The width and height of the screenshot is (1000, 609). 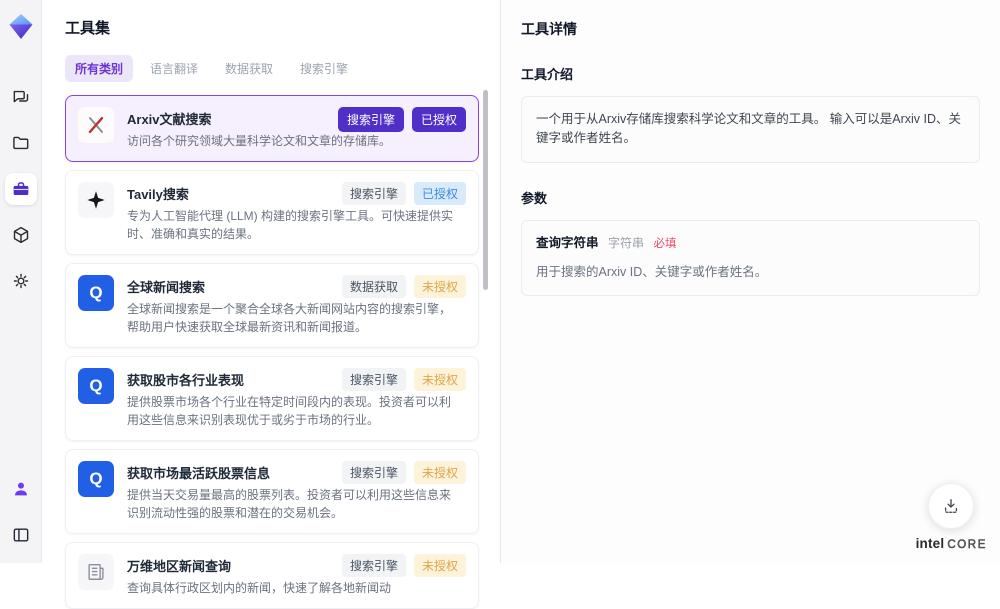 What do you see at coordinates (567, 242) in the screenshot?
I see `param-name: 查询字符串` at bounding box center [567, 242].